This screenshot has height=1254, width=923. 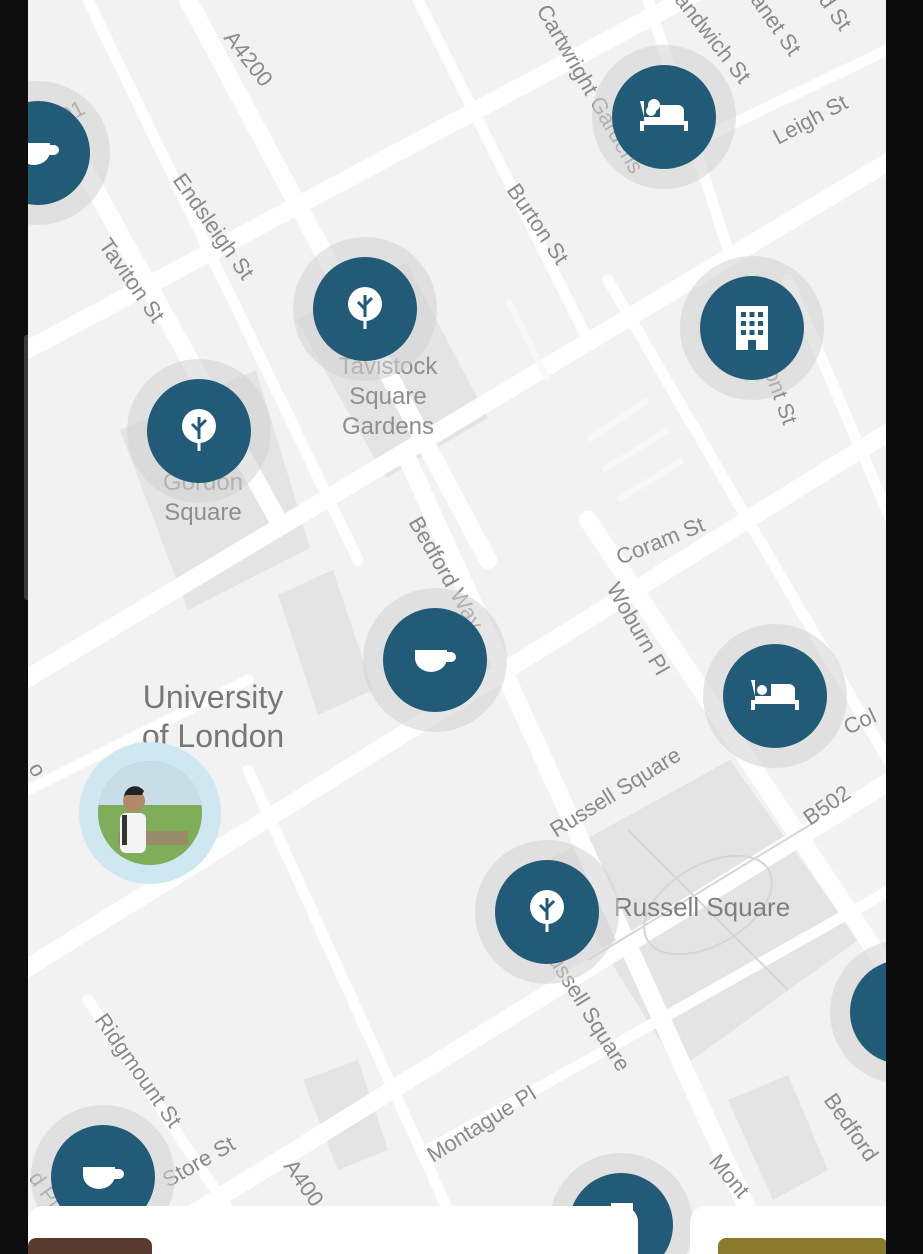 I want to click on street-label: Ridgmount St, so click(x=138, y=1071).